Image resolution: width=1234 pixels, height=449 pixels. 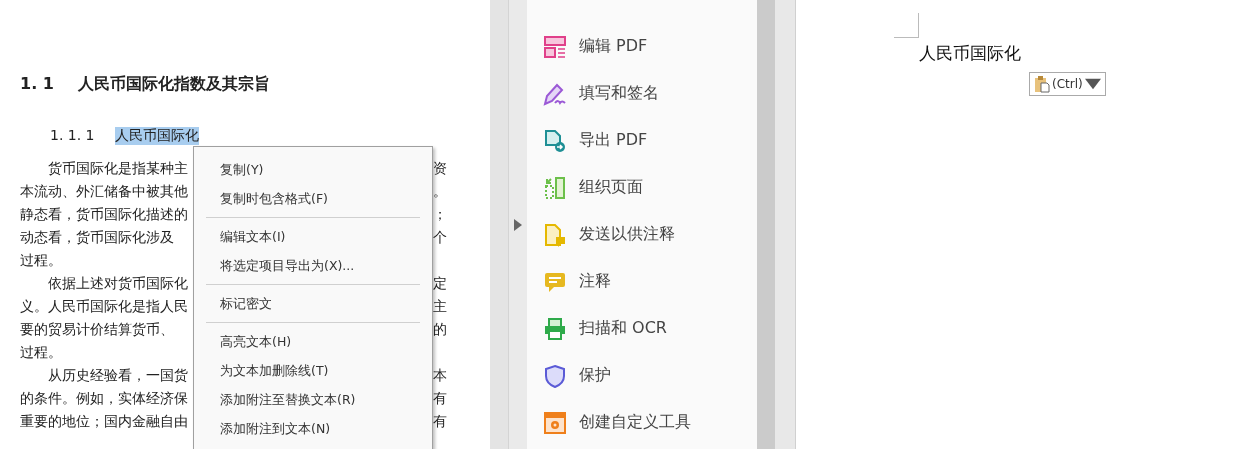 What do you see at coordinates (642, 422) in the screenshot?
I see `tool-item: 创建自定义工具` at bounding box center [642, 422].